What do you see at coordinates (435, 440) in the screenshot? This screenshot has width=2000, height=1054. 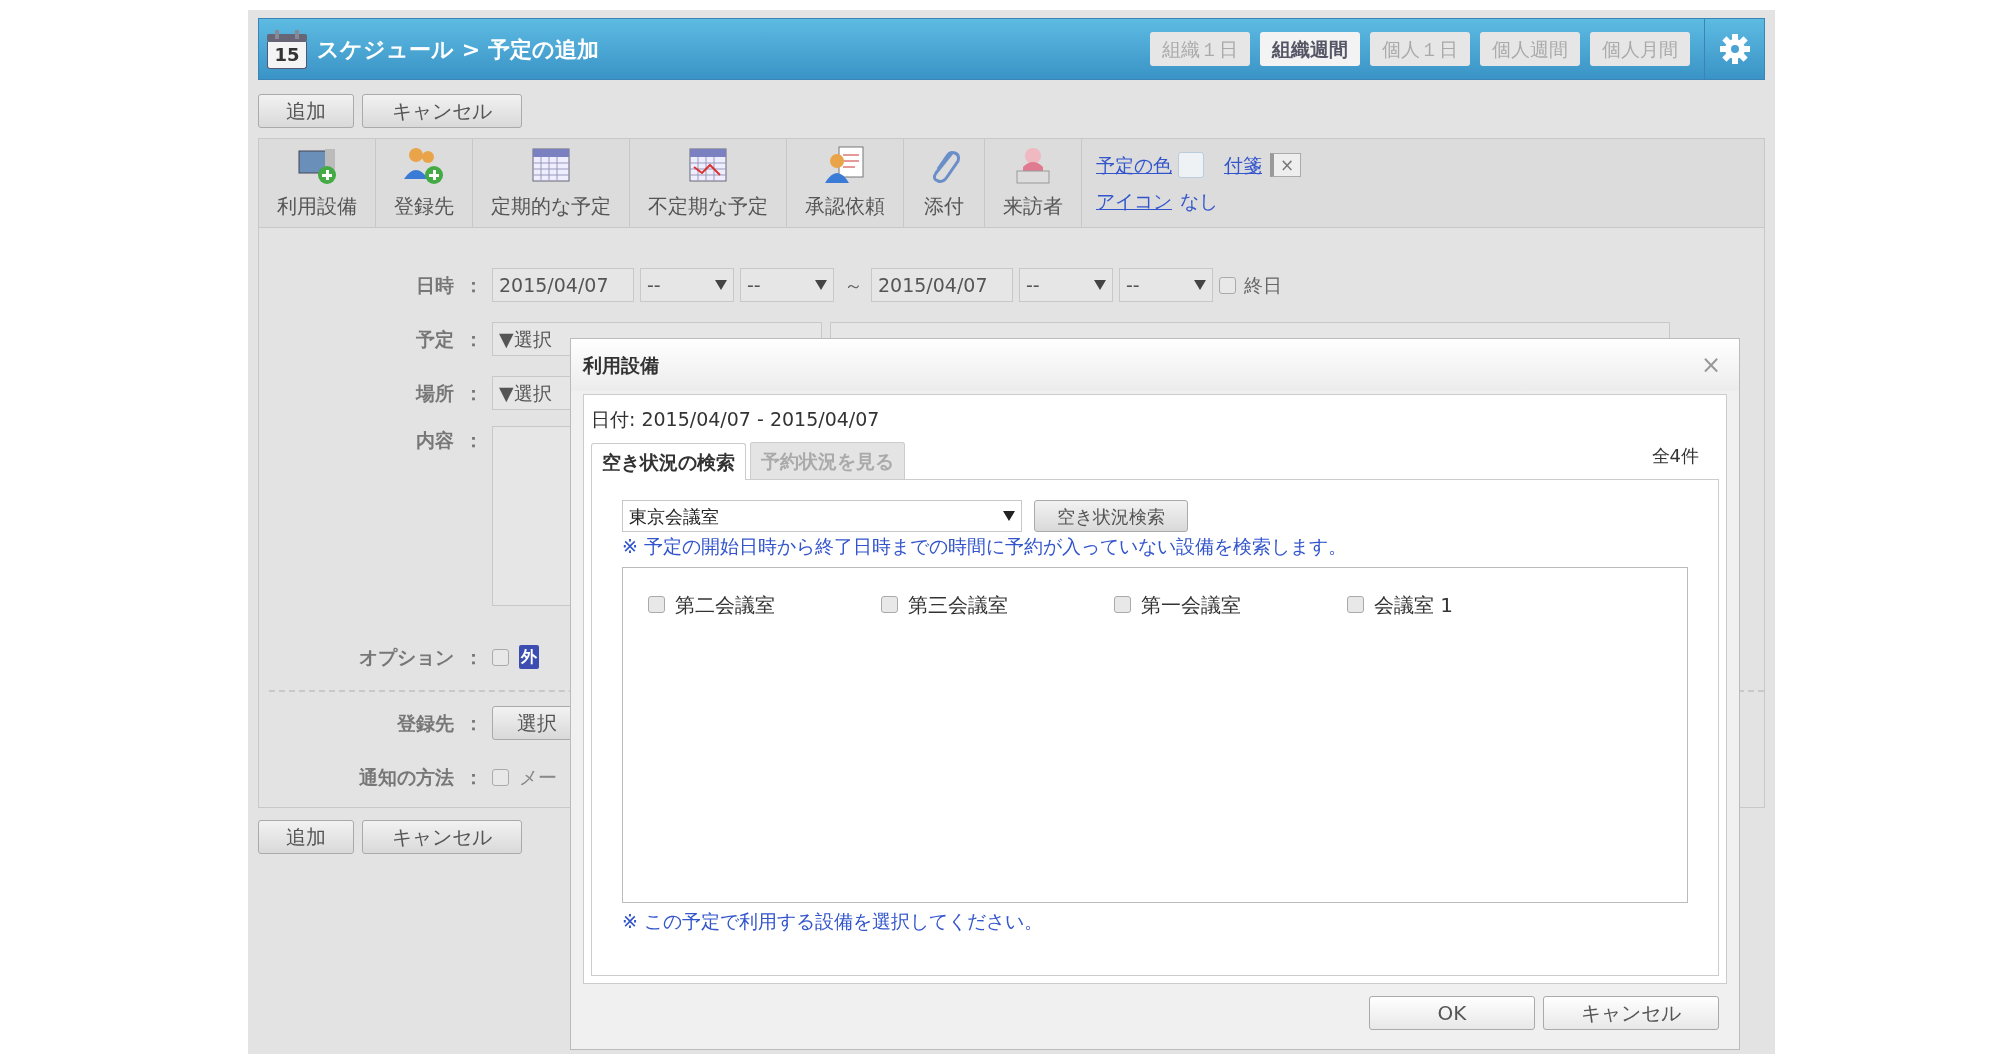 I see `field-label: 内容` at bounding box center [435, 440].